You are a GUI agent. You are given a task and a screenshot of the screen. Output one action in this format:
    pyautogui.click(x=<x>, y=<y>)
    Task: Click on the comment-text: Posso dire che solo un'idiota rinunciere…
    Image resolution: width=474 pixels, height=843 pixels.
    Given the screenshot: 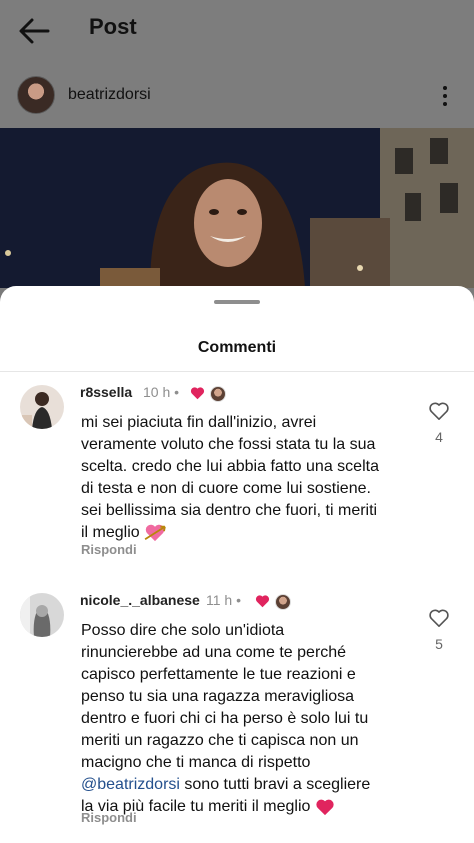 What is the action you would take?
    pyautogui.click(x=226, y=718)
    